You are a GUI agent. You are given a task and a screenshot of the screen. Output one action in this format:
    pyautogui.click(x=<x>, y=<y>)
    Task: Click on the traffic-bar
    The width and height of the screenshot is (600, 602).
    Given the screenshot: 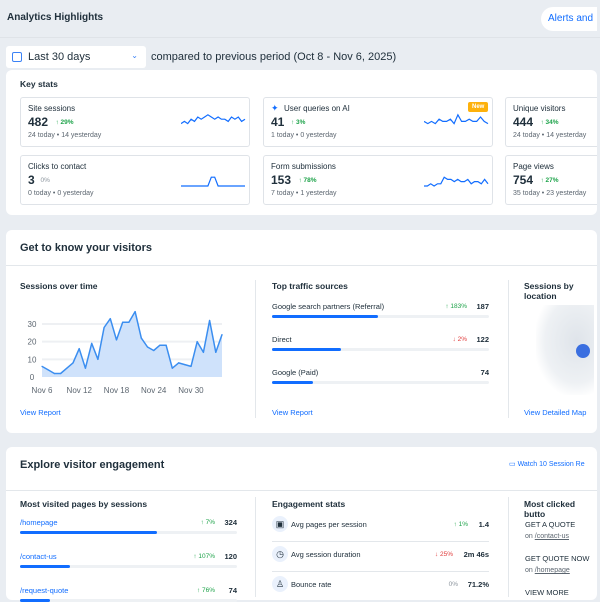 What is the action you would take?
    pyautogui.click(x=380, y=349)
    